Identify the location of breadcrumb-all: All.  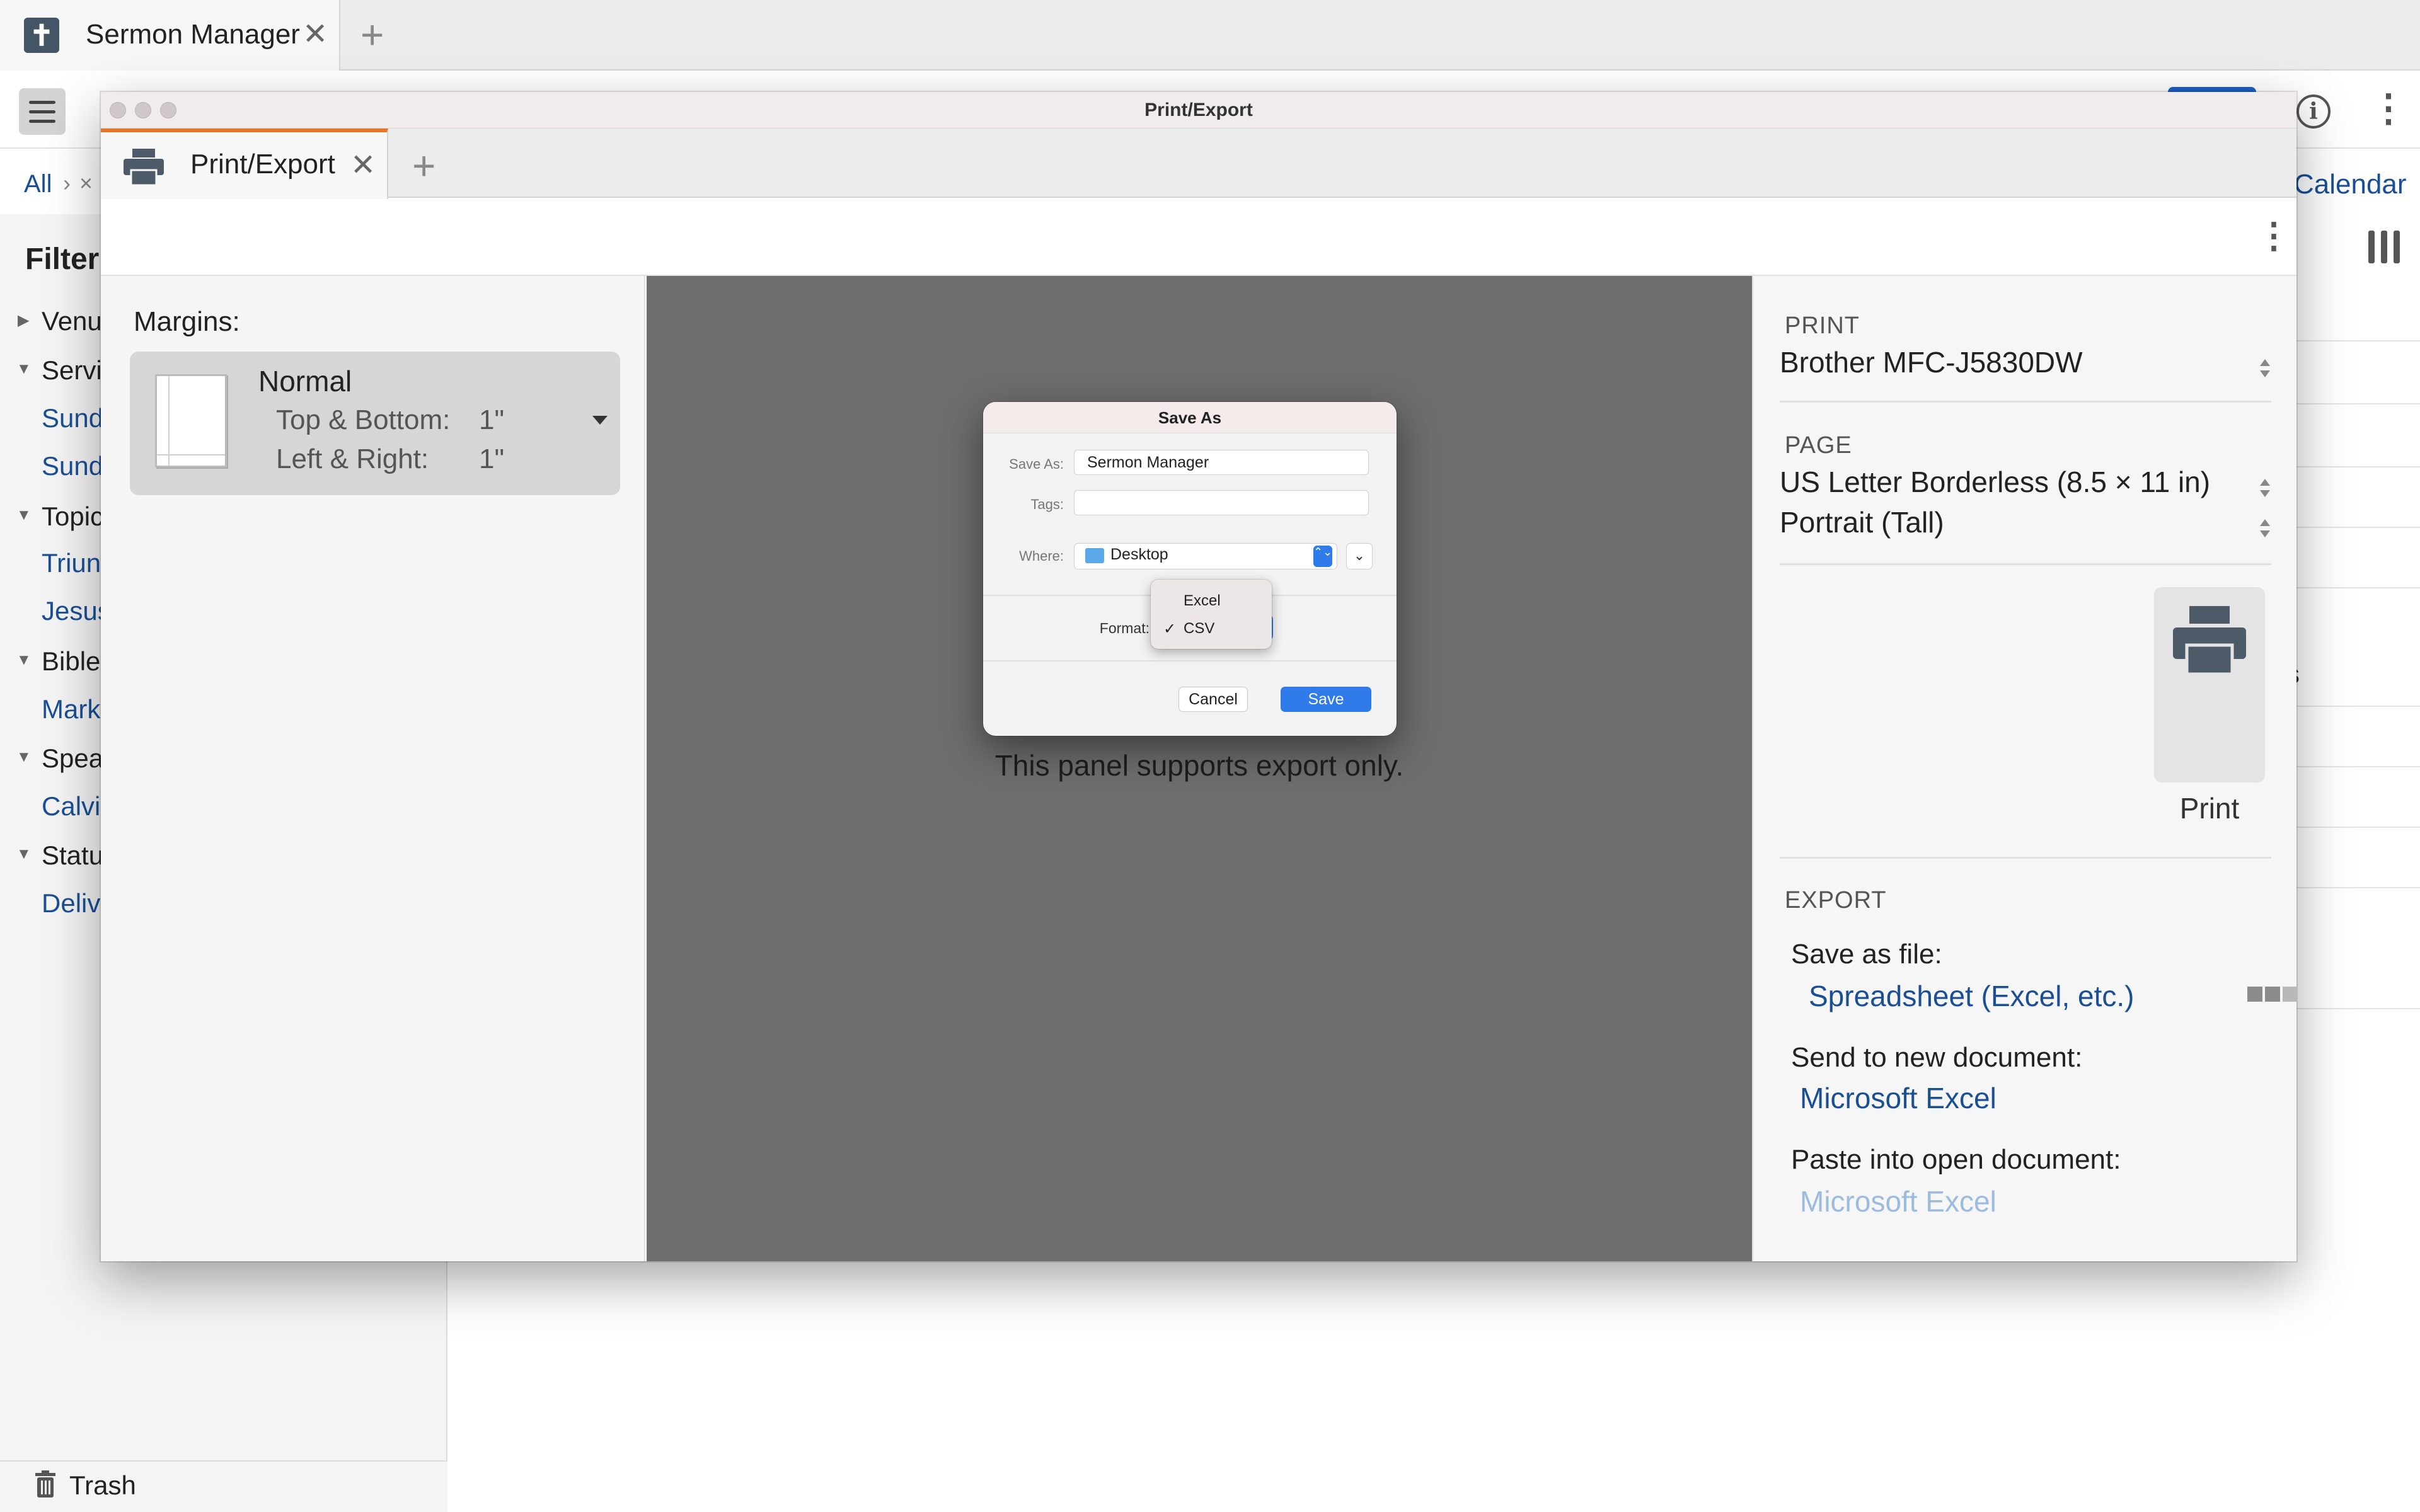
(38, 184).